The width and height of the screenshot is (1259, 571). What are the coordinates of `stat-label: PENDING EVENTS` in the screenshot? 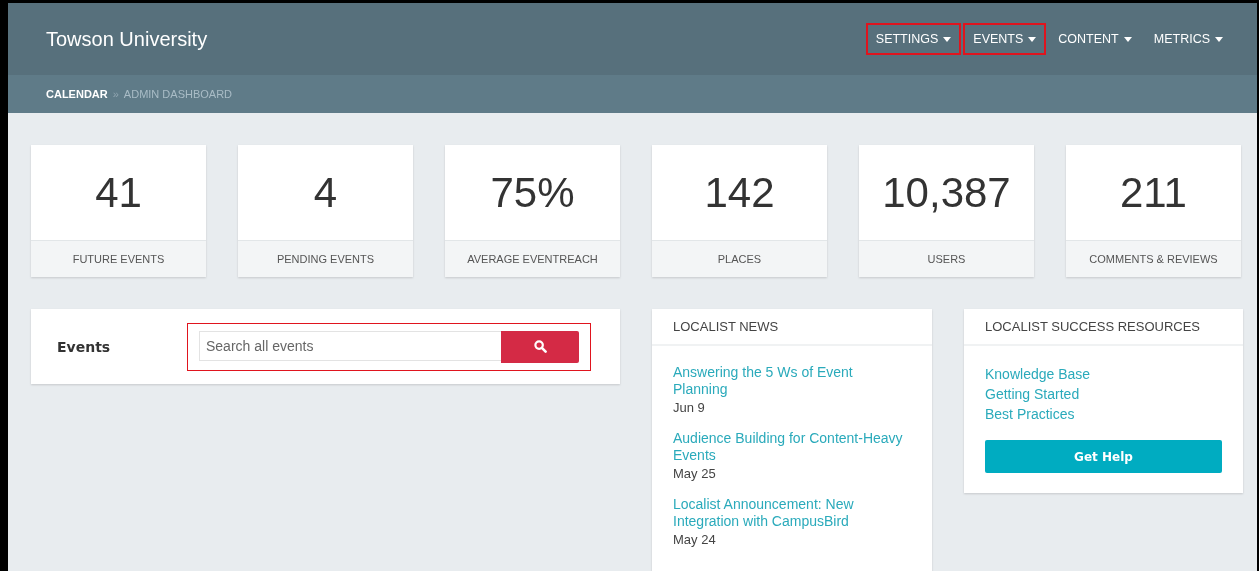 It's located at (325, 258).